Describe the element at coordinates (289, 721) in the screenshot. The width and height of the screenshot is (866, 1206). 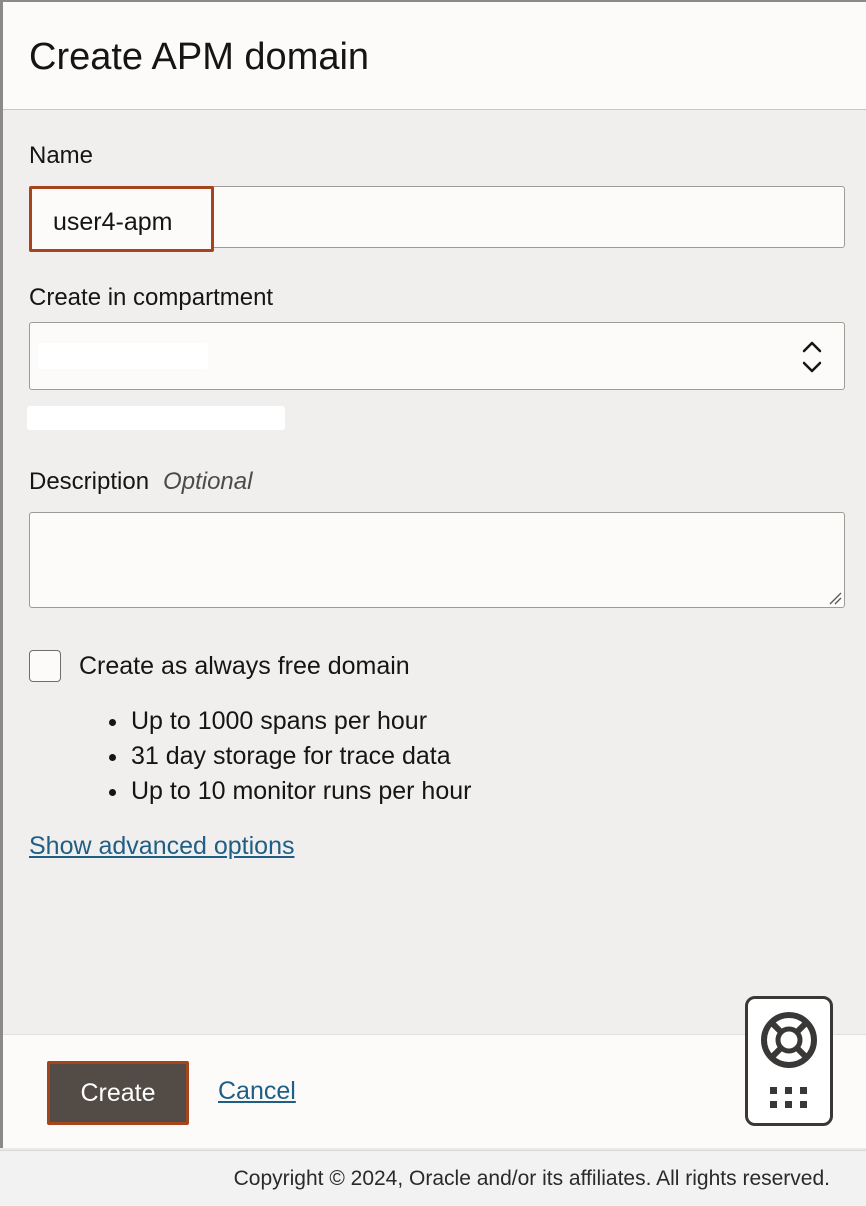
I see `list-item: Up to 1000 spans per hour` at that location.